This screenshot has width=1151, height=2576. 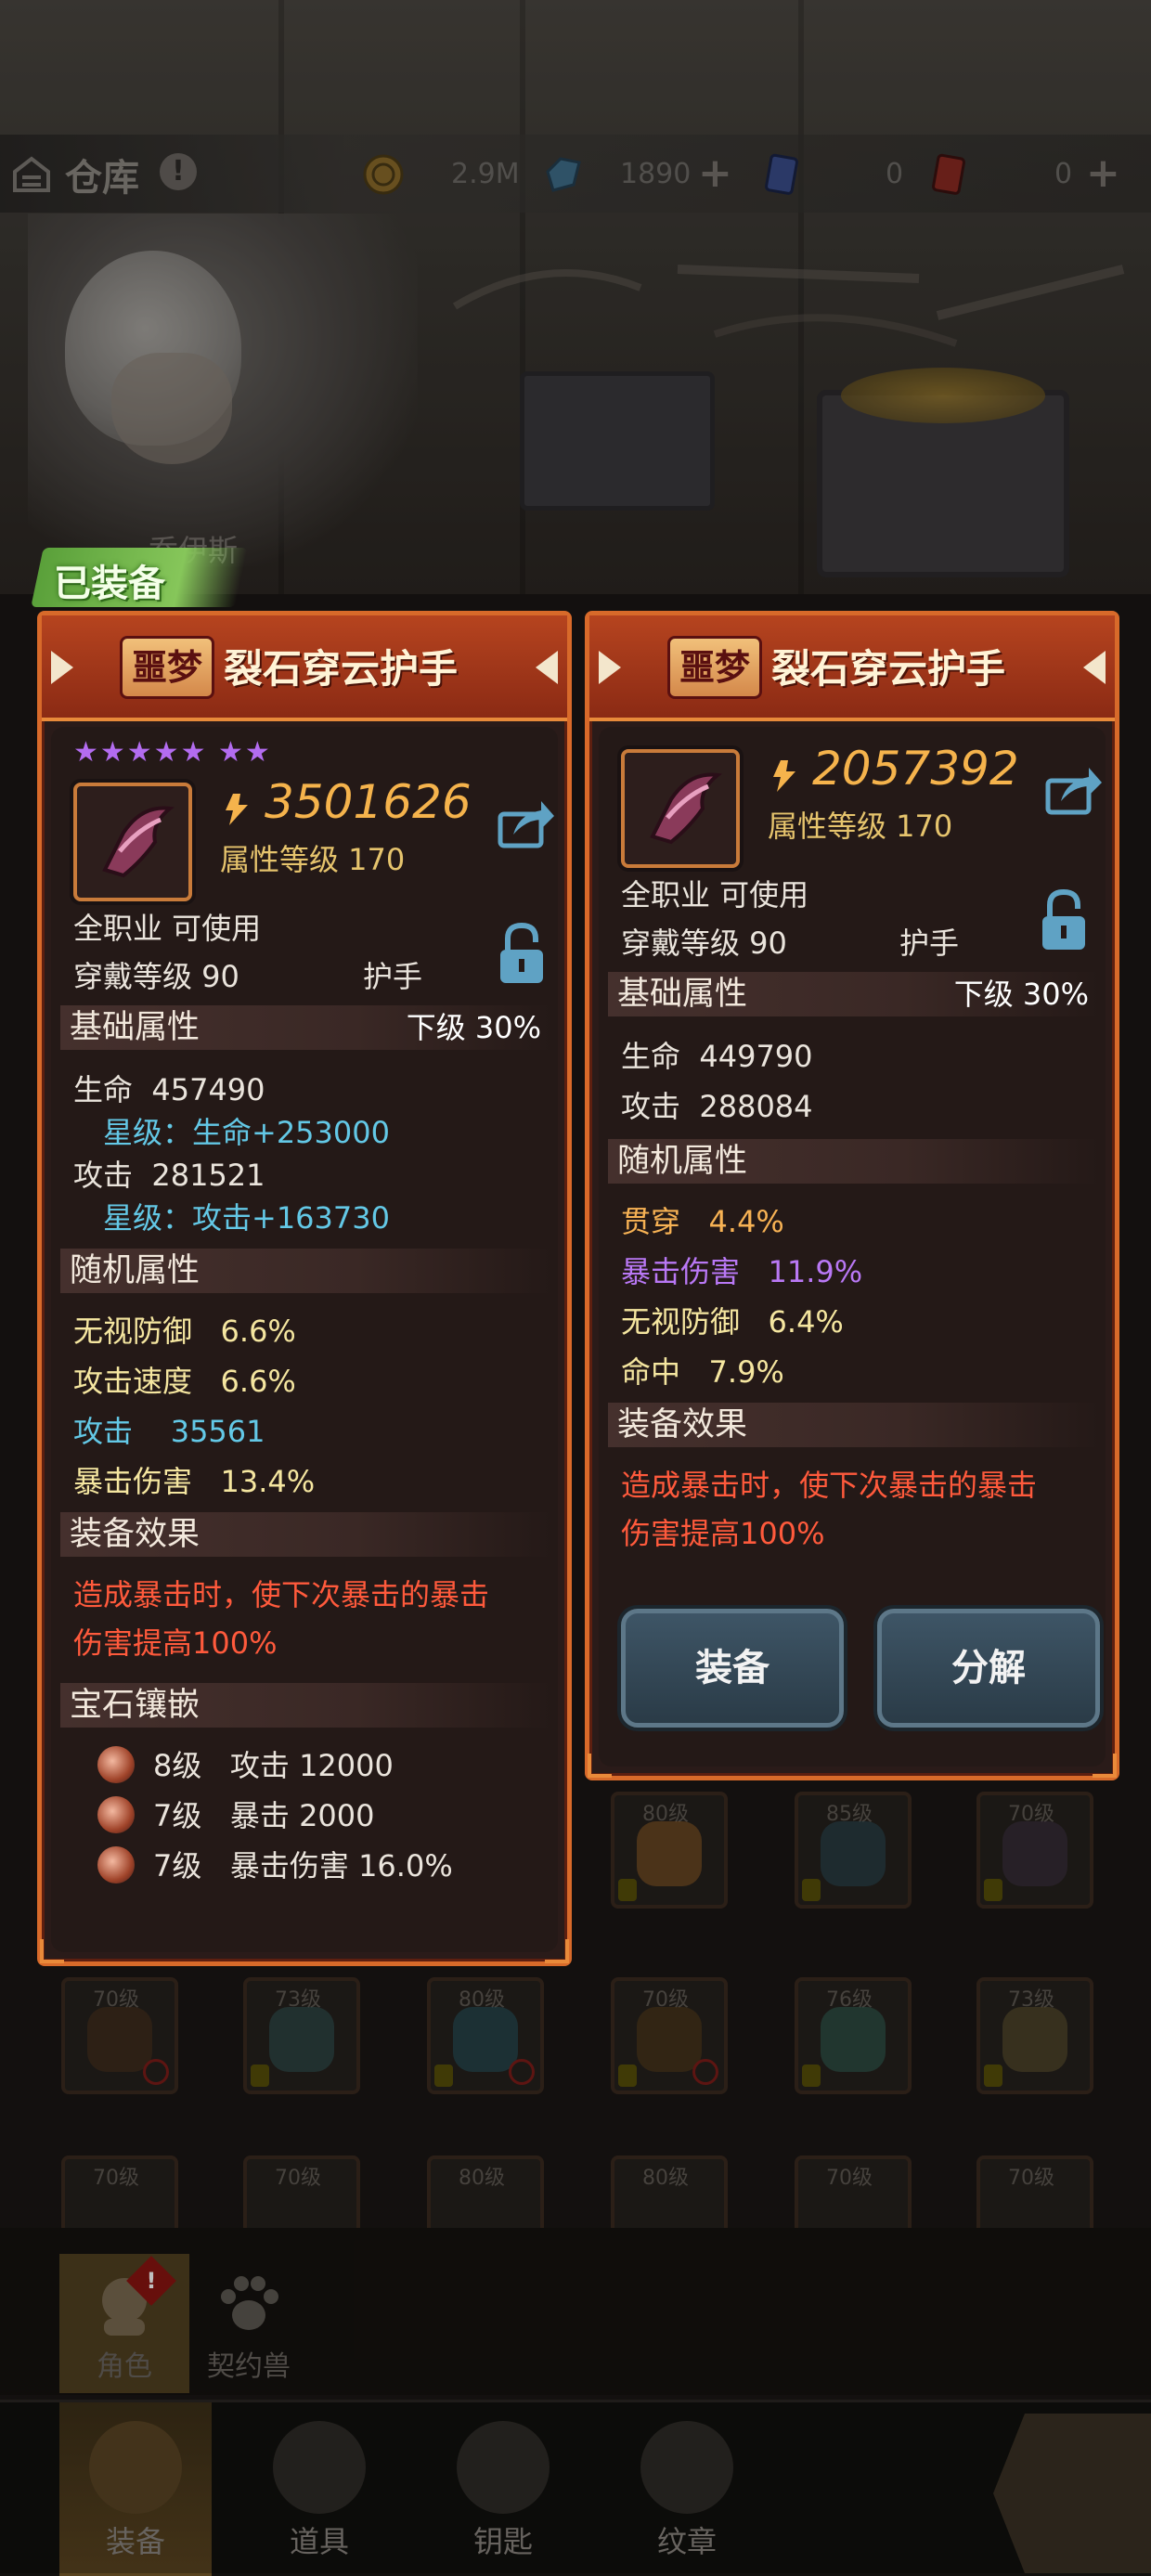 What do you see at coordinates (103, 1089) in the screenshot?
I see `stat-name: 生命` at bounding box center [103, 1089].